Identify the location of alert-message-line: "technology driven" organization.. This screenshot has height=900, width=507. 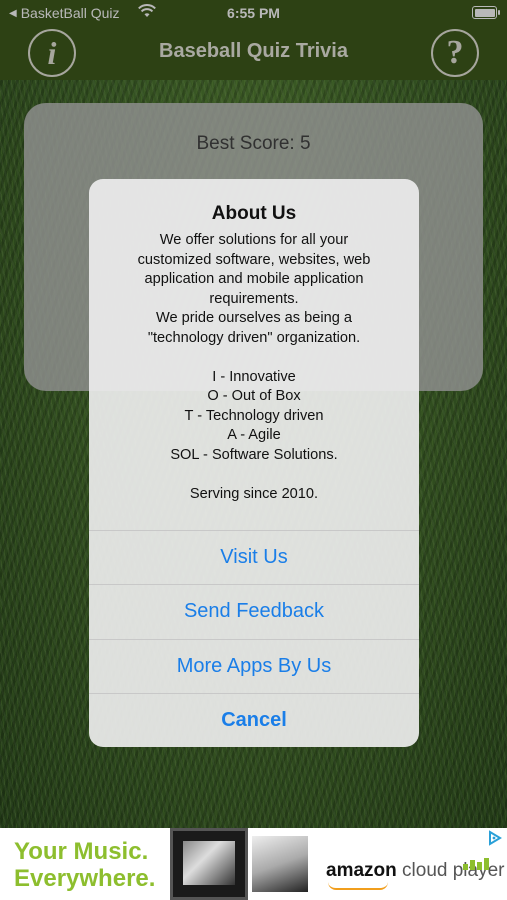
(254, 337).